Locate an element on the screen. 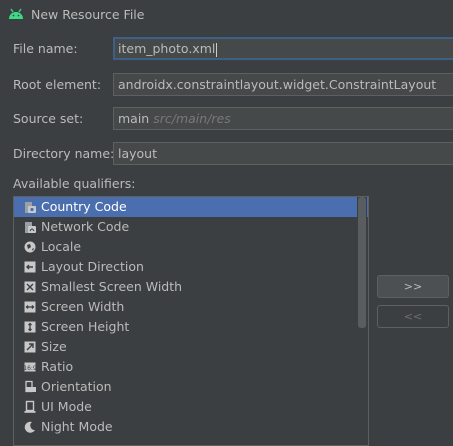 The width and height of the screenshot is (453, 446). qualifier-item-ui-mode: UI Mode is located at coordinates (191, 407).